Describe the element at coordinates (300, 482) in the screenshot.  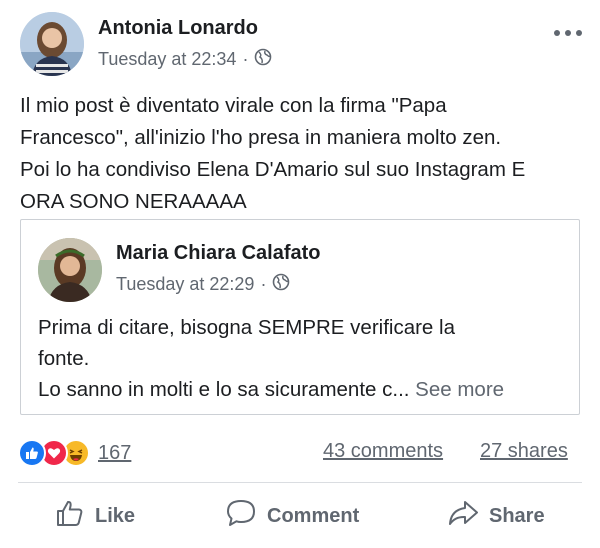
I see `divider` at that location.